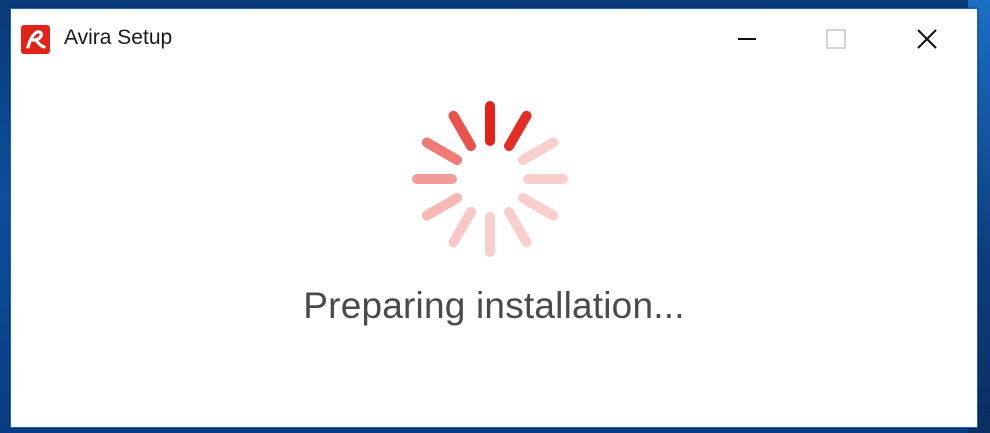 This screenshot has height=433, width=990. I want to click on avira-logo-icon, so click(35, 39).